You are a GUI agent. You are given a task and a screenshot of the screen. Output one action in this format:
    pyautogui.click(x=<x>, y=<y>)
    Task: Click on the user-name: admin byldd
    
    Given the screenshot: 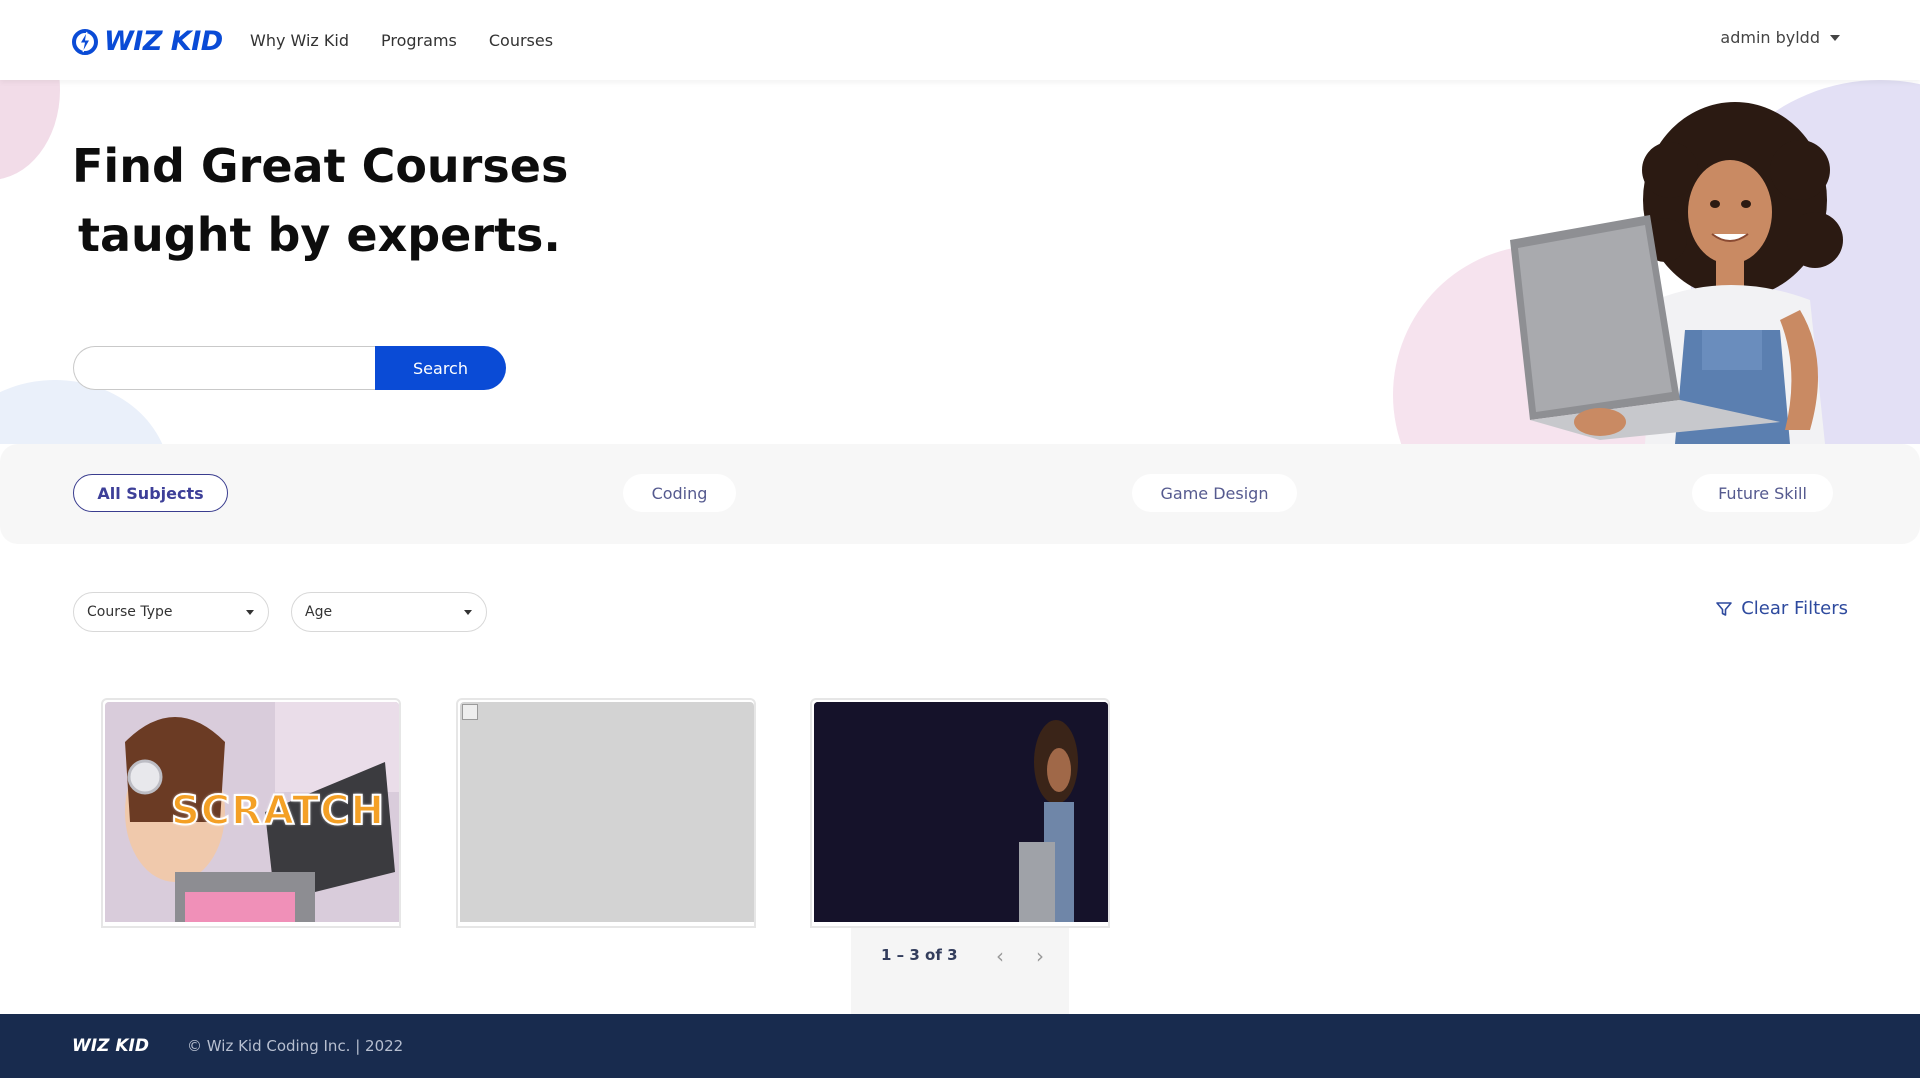 What is the action you would take?
    pyautogui.click(x=1770, y=37)
    